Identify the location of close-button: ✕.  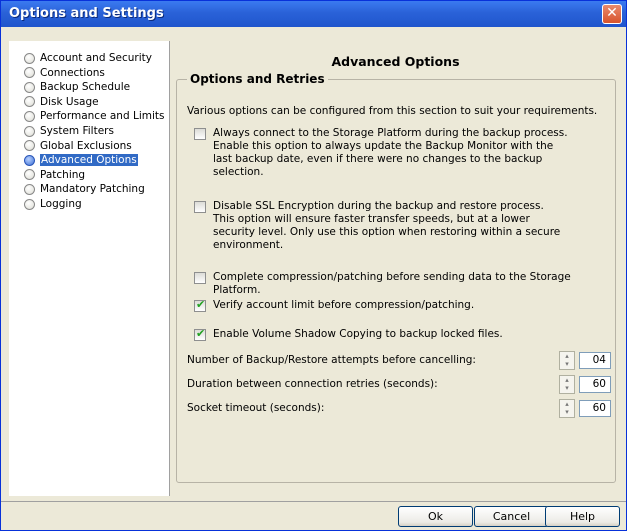
(612, 14).